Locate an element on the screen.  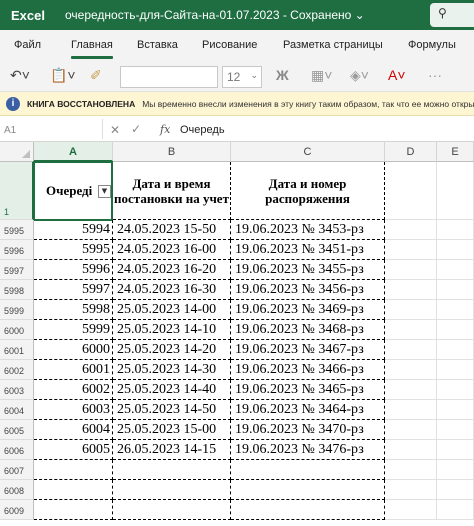
filter-dropdown-icon: ▼ is located at coordinates (104, 191).